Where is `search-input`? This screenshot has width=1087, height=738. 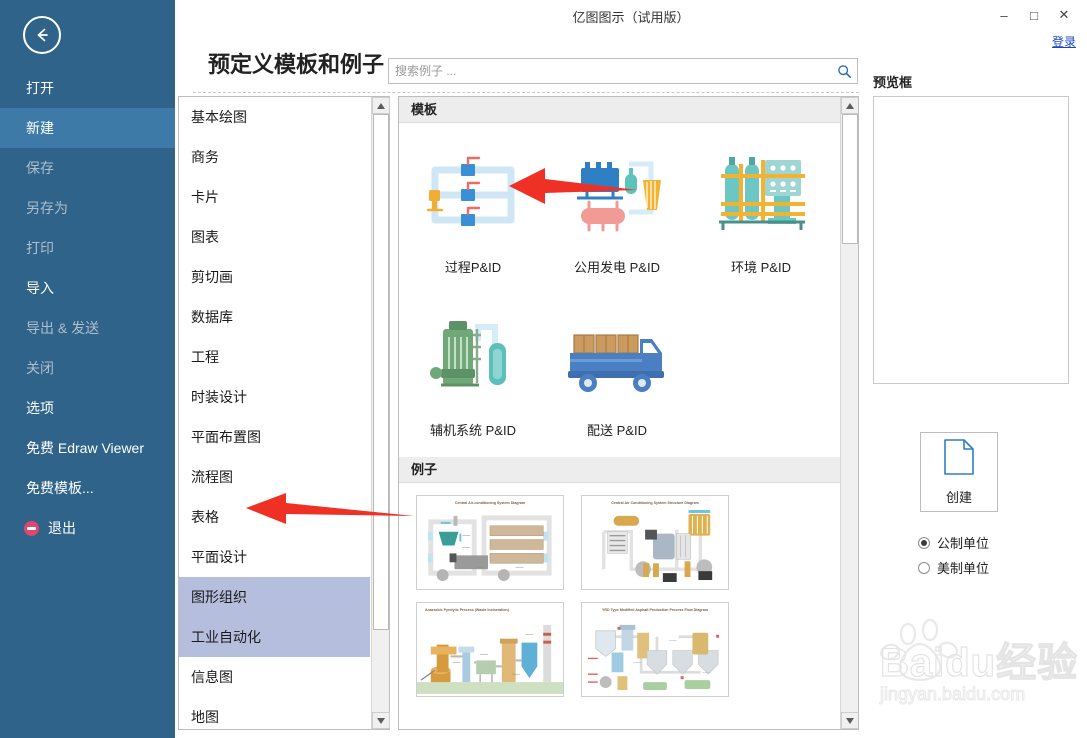
search-input is located at coordinates (610, 71).